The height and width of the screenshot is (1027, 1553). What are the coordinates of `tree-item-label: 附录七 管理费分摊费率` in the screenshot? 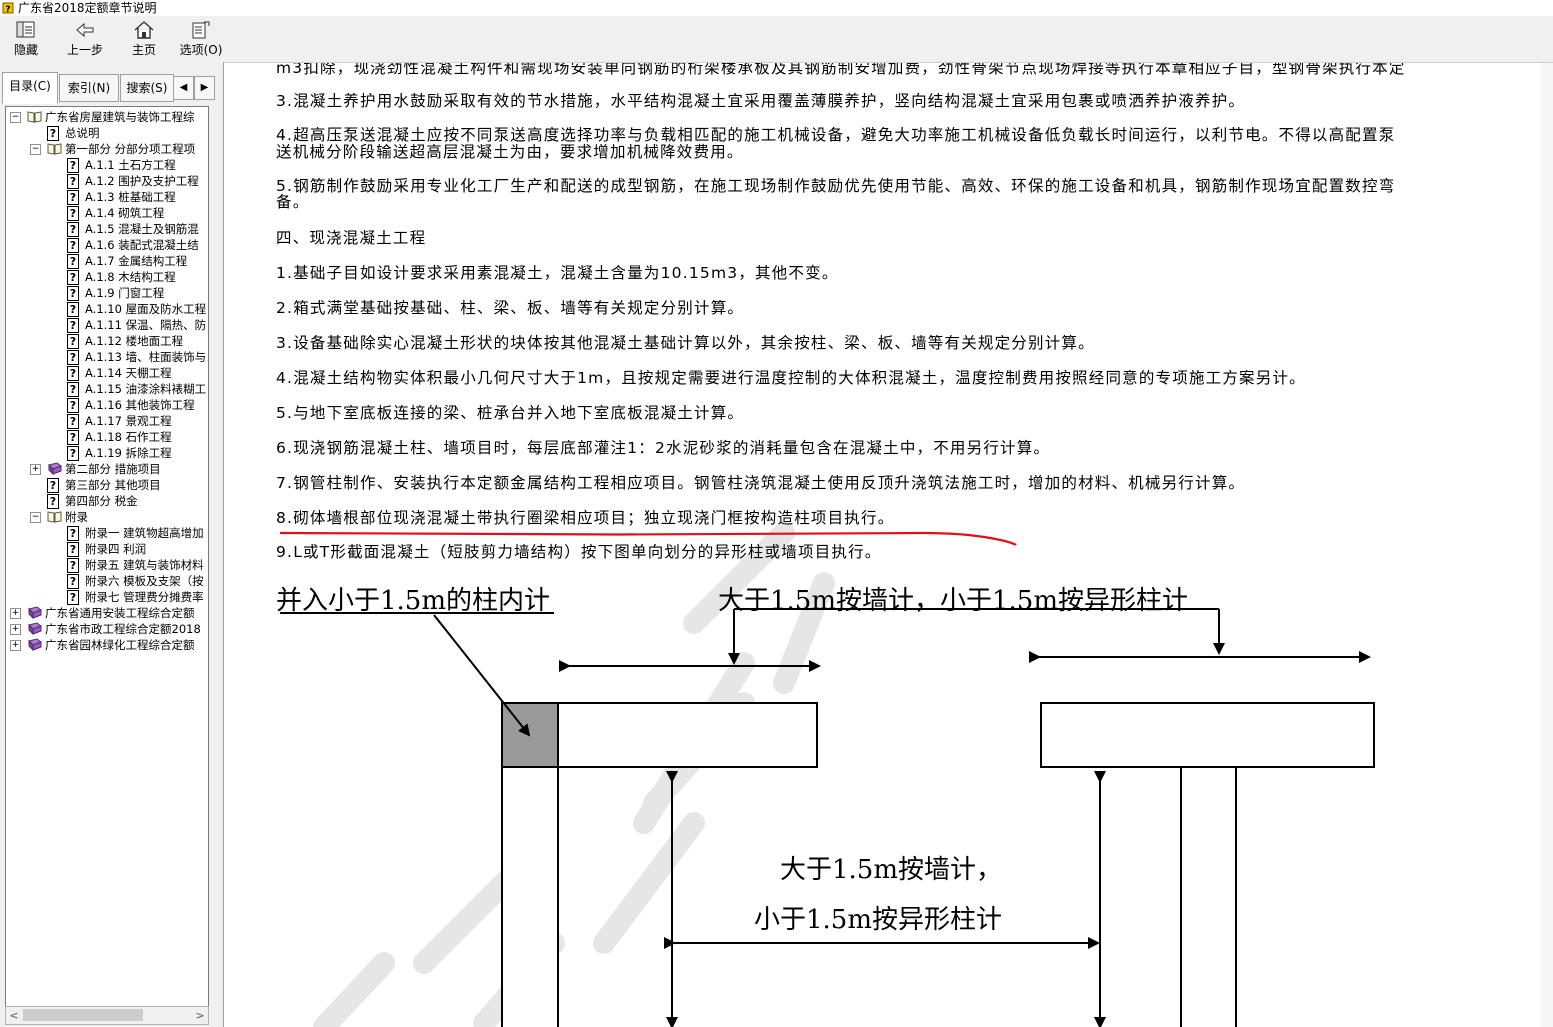 It's located at (144, 597).